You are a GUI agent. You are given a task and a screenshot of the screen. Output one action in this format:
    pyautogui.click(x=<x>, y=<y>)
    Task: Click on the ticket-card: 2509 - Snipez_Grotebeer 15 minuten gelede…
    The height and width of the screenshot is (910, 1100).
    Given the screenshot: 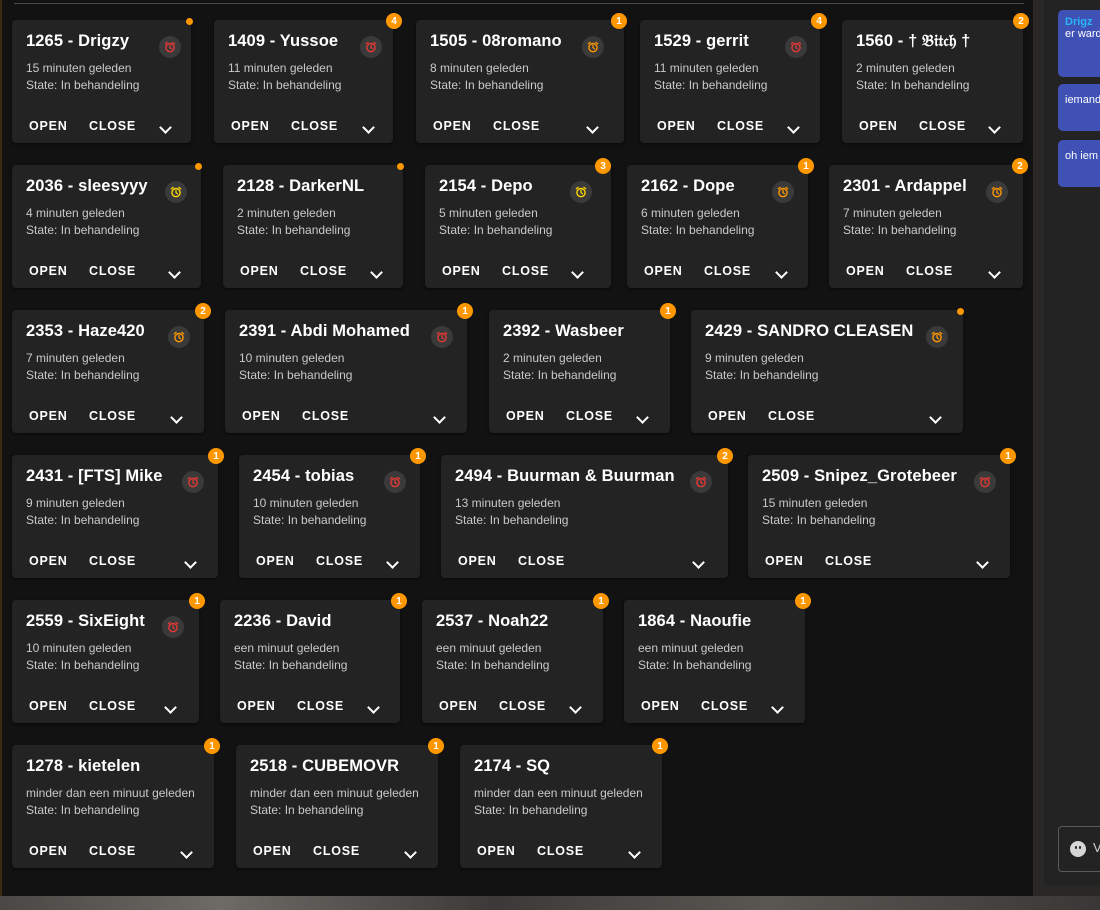 What is the action you would take?
    pyautogui.click(x=882, y=513)
    